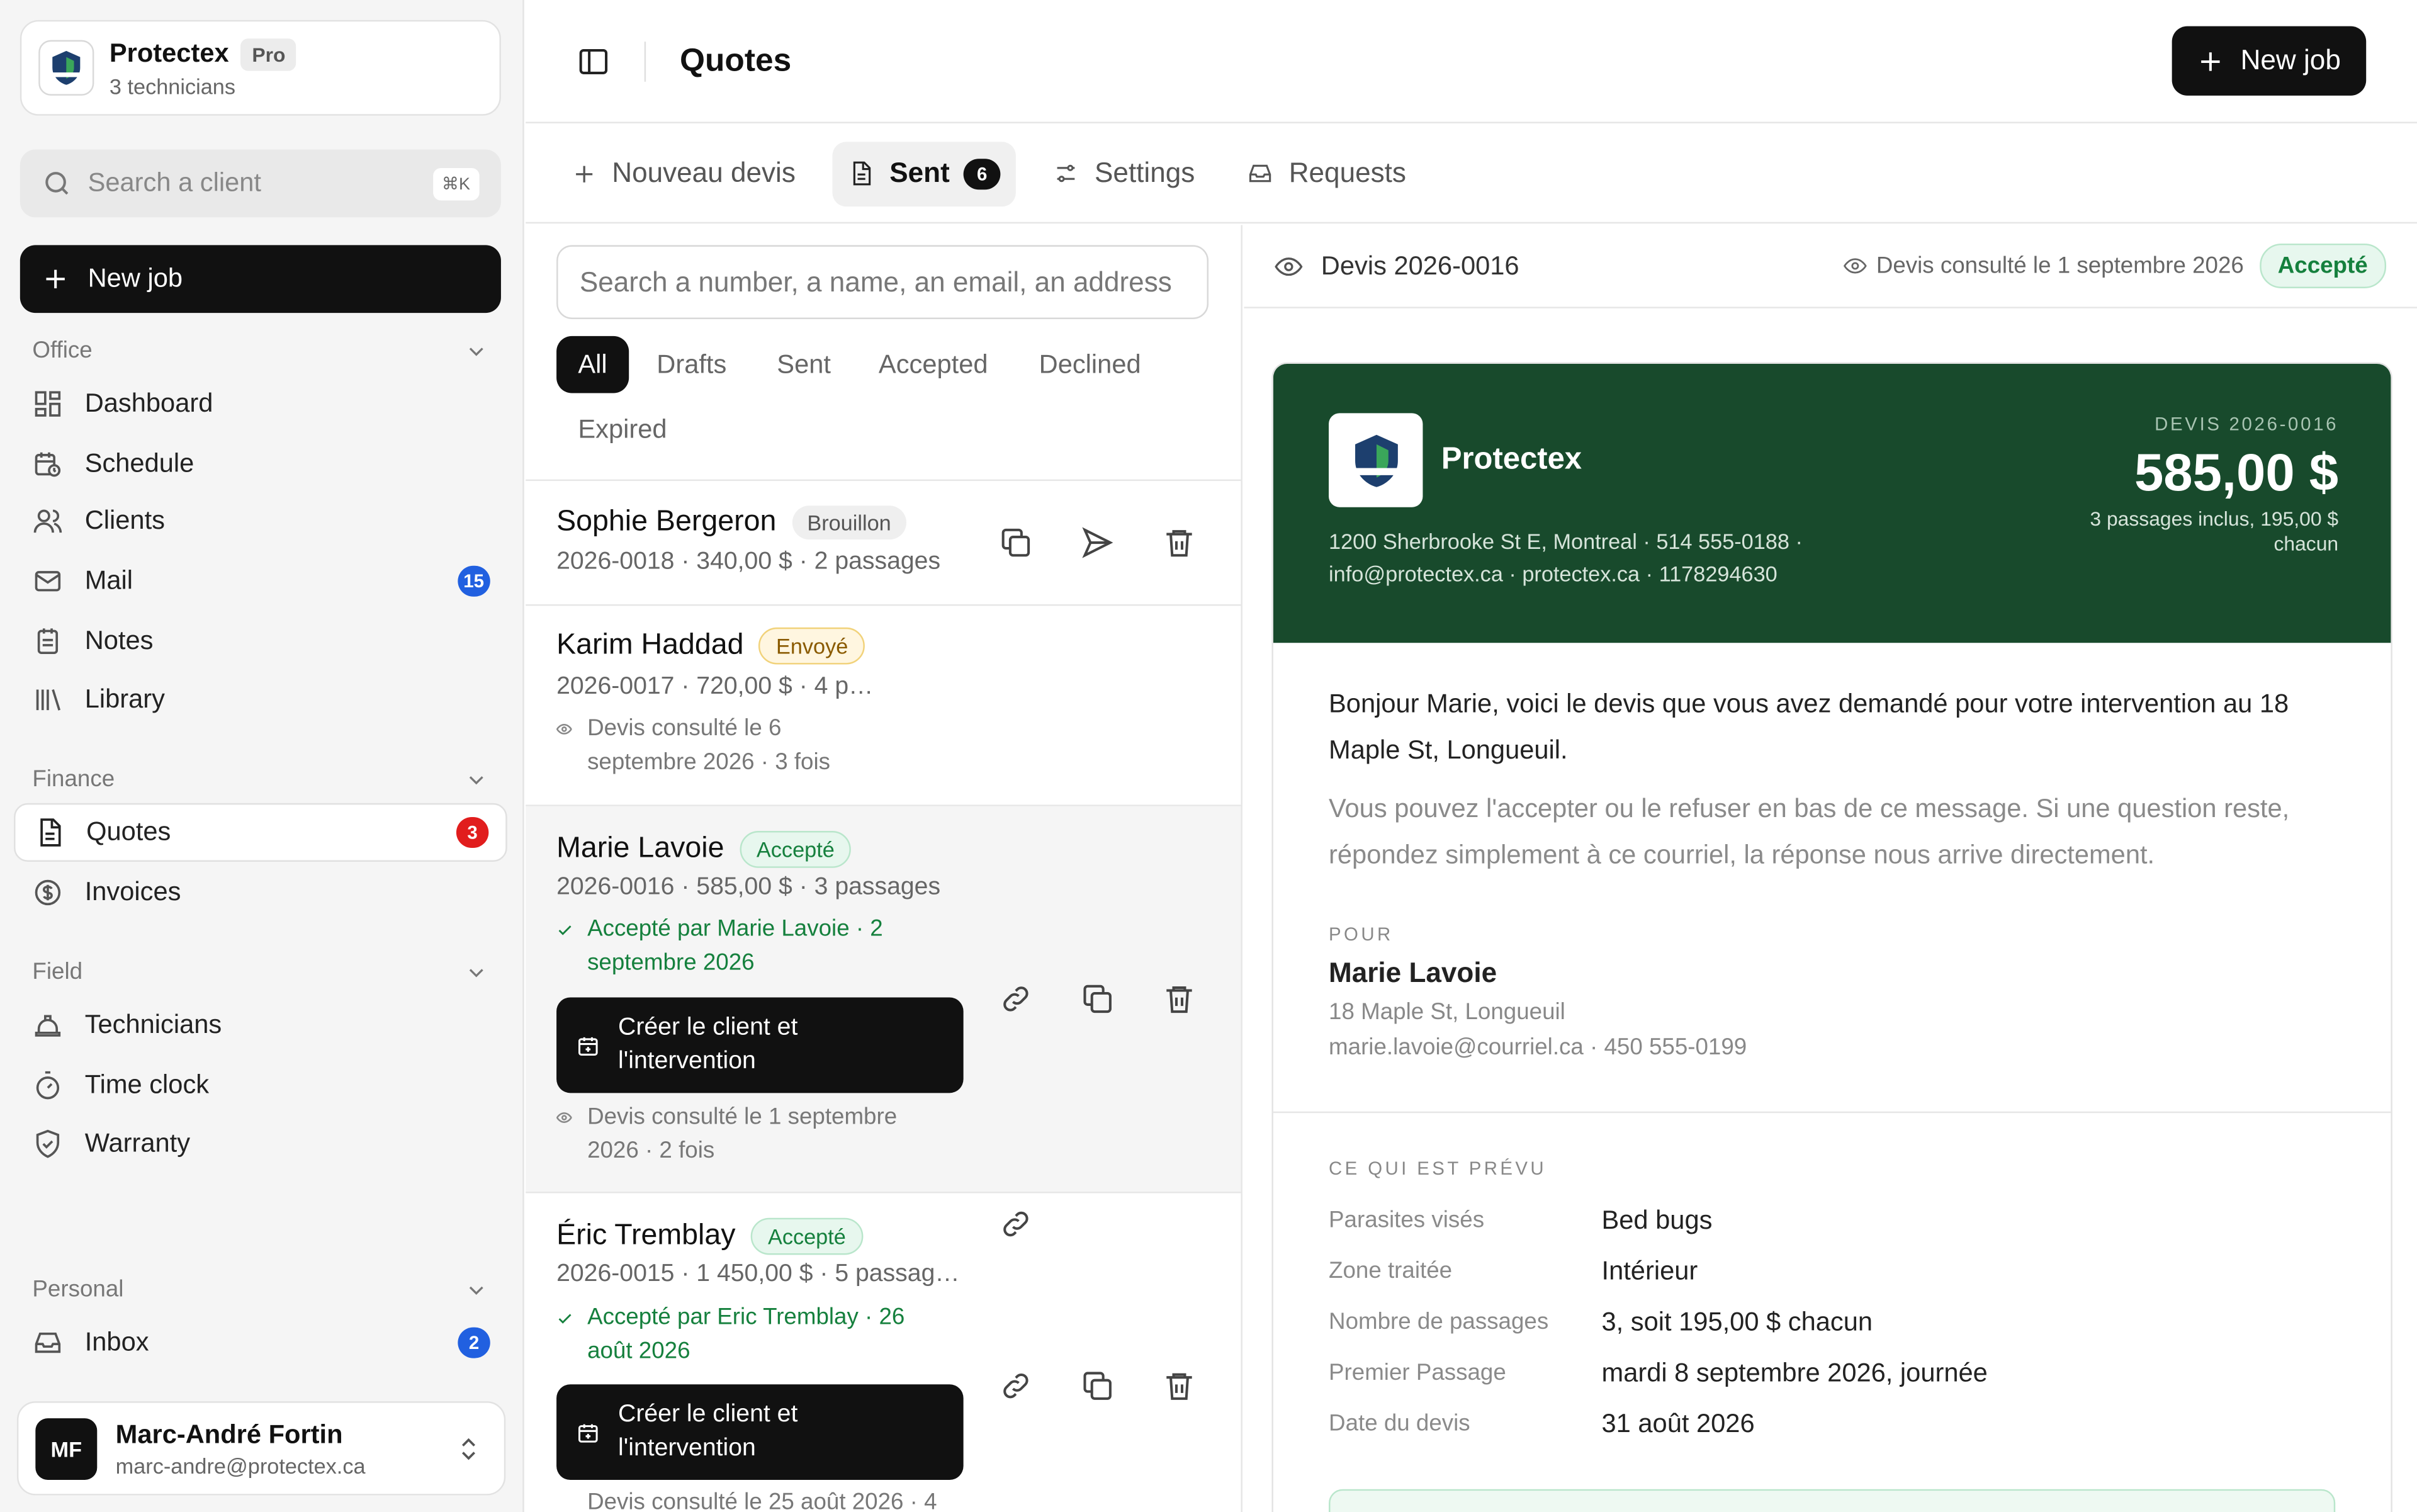 The height and width of the screenshot is (1512, 2417). What do you see at coordinates (565, 930) in the screenshot?
I see `check-icon` at bounding box center [565, 930].